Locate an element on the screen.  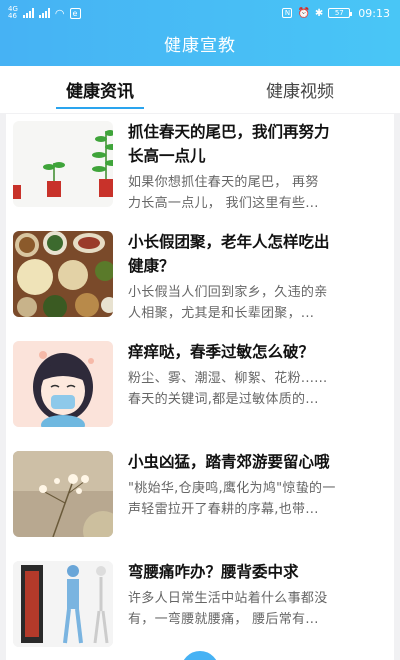
app-notification-icon: e is located at coordinates (75, 13).